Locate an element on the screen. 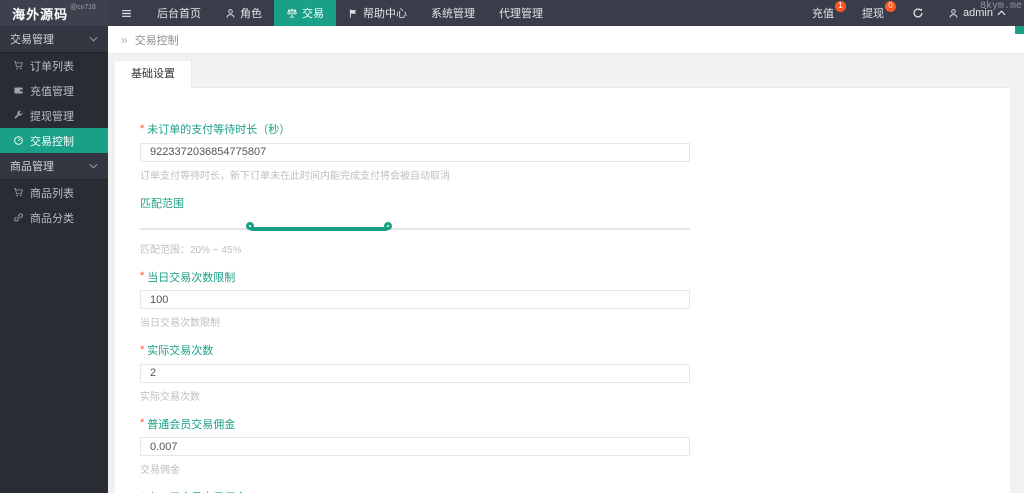  breadcrumb: » 交易控制 is located at coordinates (566, 40).